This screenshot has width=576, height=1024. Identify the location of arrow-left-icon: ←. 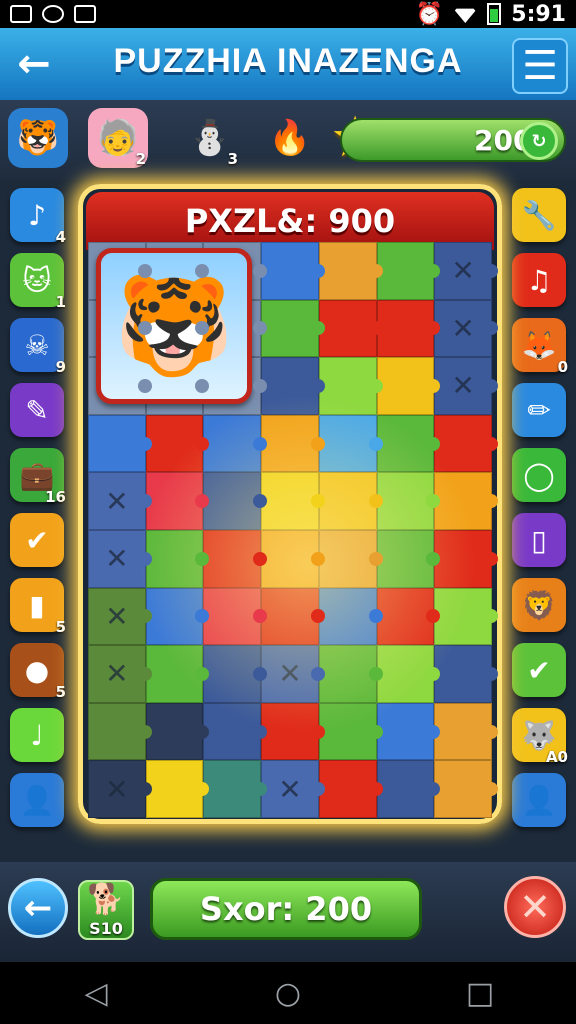
(38, 908).